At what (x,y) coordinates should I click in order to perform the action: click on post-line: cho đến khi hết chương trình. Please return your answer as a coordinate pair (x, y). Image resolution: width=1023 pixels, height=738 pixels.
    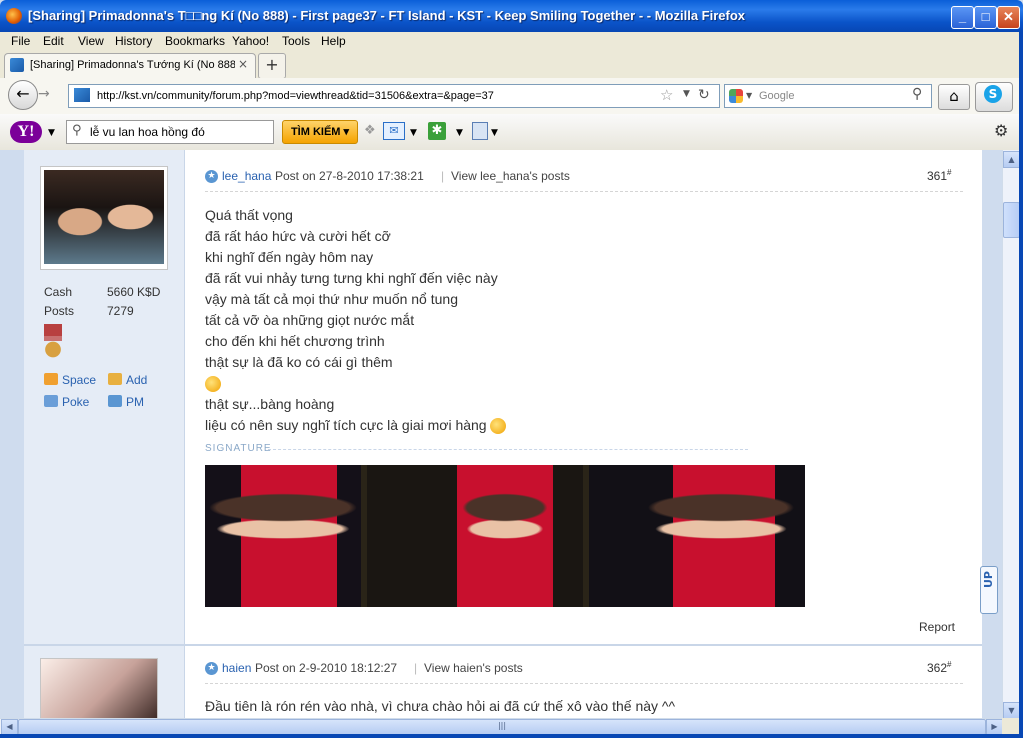
    Looking at the image, I should click on (295, 341).